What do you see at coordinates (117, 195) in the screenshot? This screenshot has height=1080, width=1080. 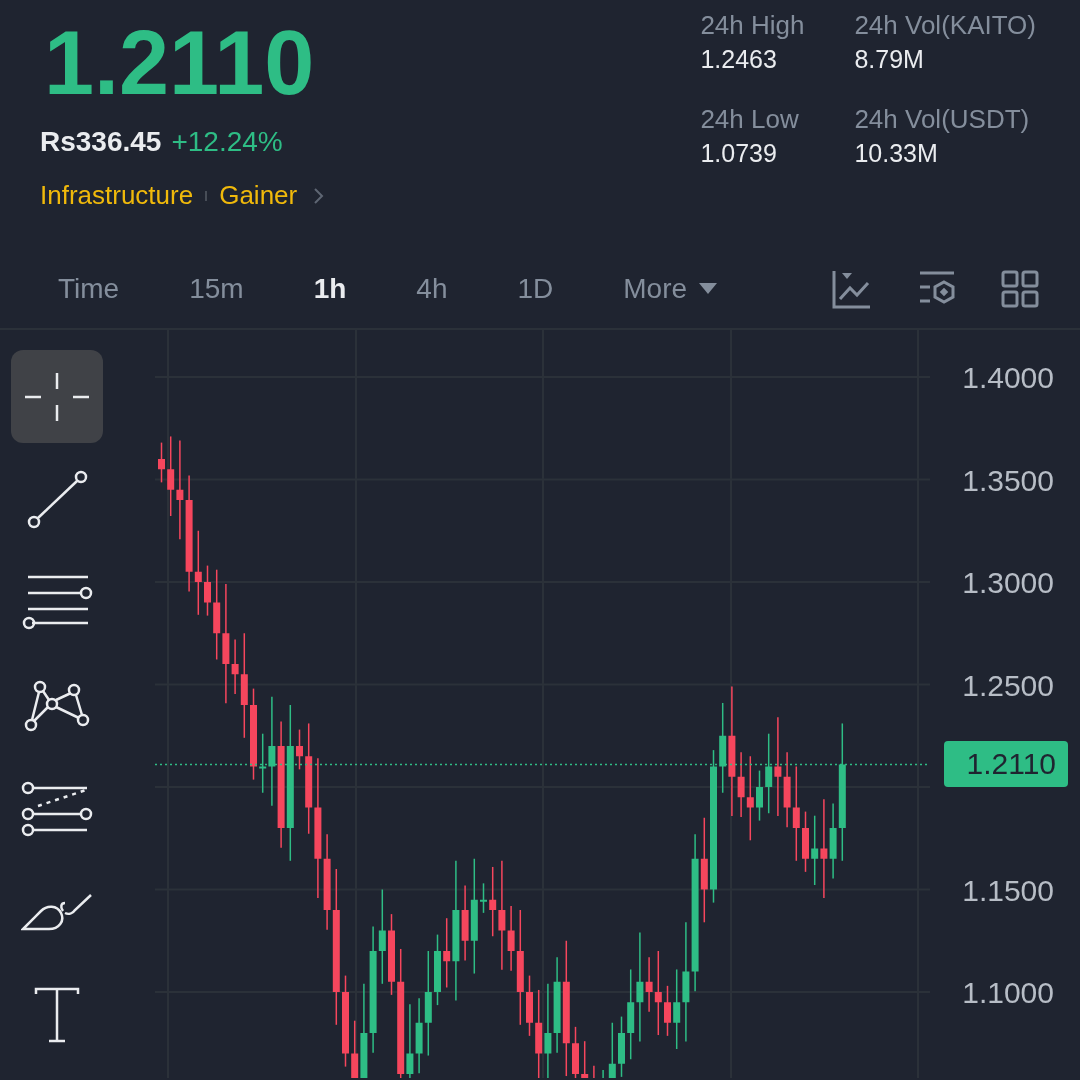 I see `category-tag-link: Infrastructure` at bounding box center [117, 195].